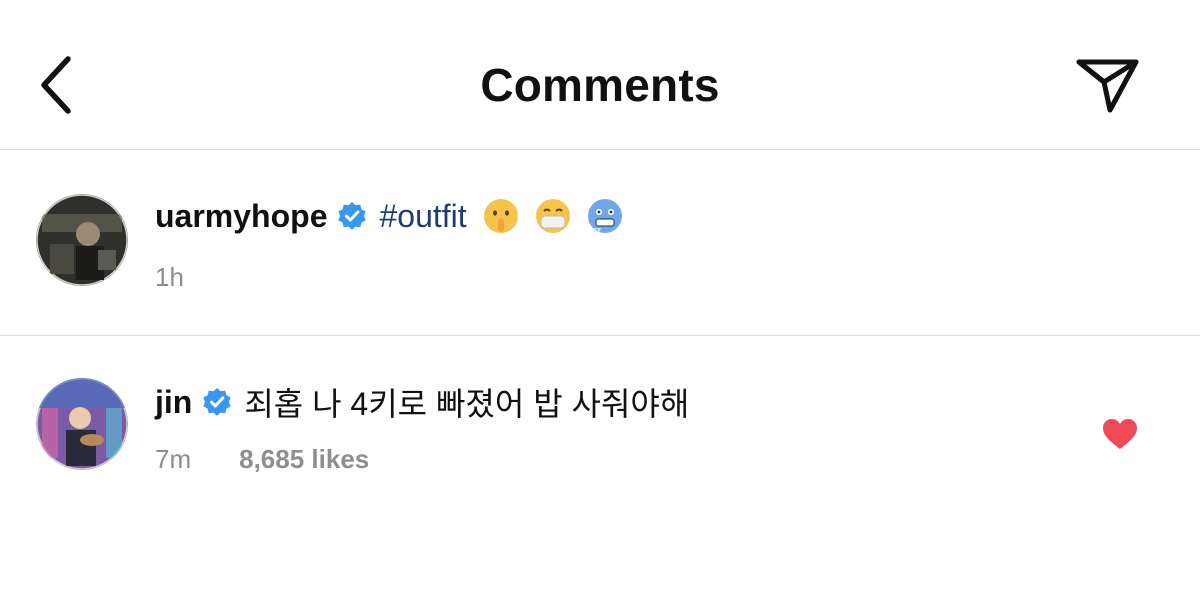  I want to click on timestamp: 7m, so click(173, 459).